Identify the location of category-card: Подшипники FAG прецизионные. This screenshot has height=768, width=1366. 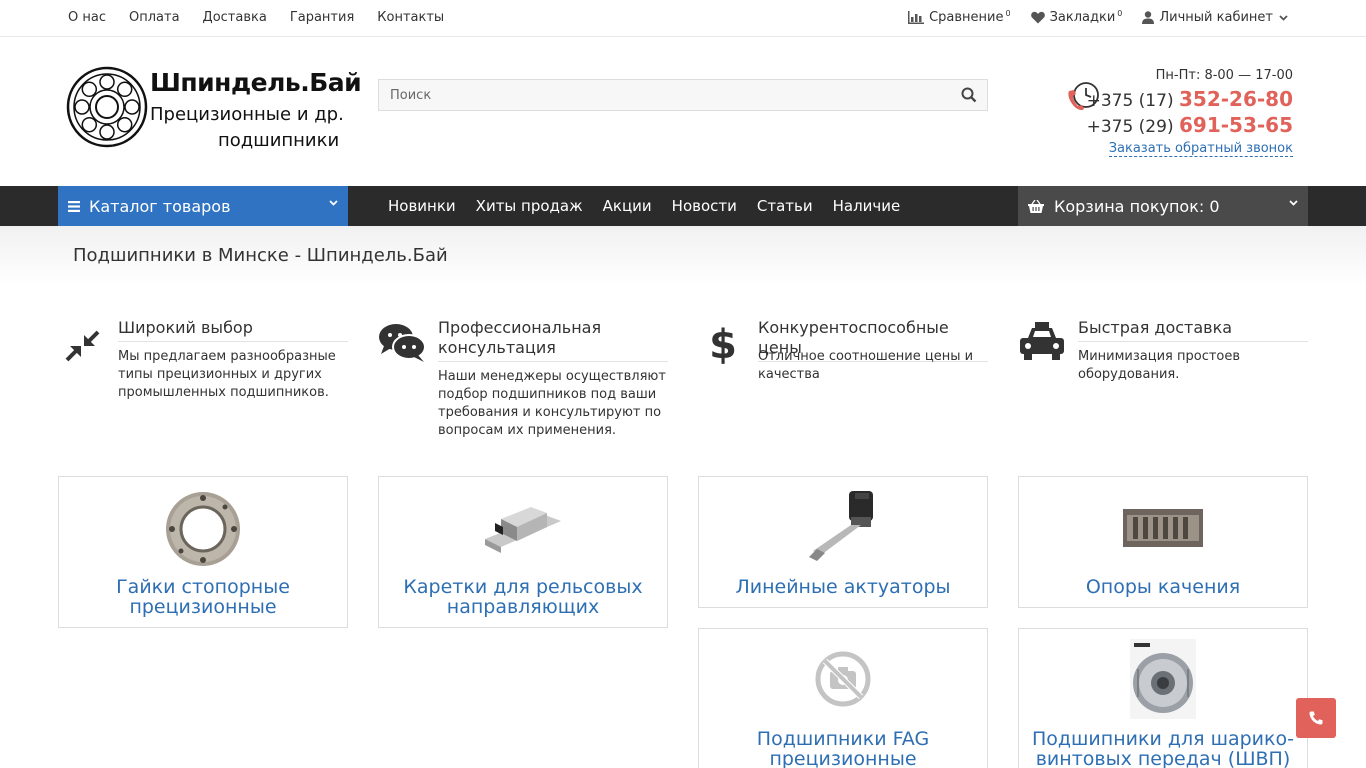
(843, 698).